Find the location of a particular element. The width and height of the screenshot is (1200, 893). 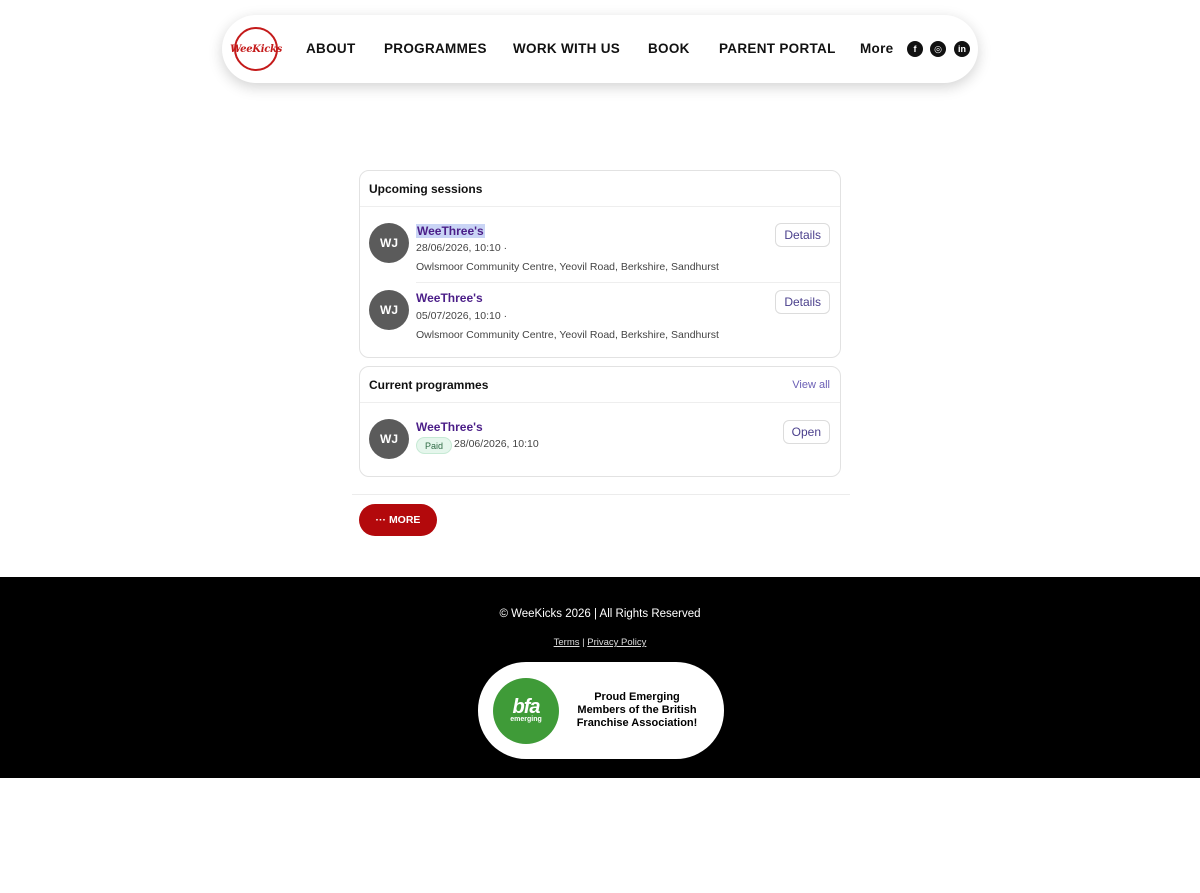

card-header: Upcoming sessions is located at coordinates (600, 189).